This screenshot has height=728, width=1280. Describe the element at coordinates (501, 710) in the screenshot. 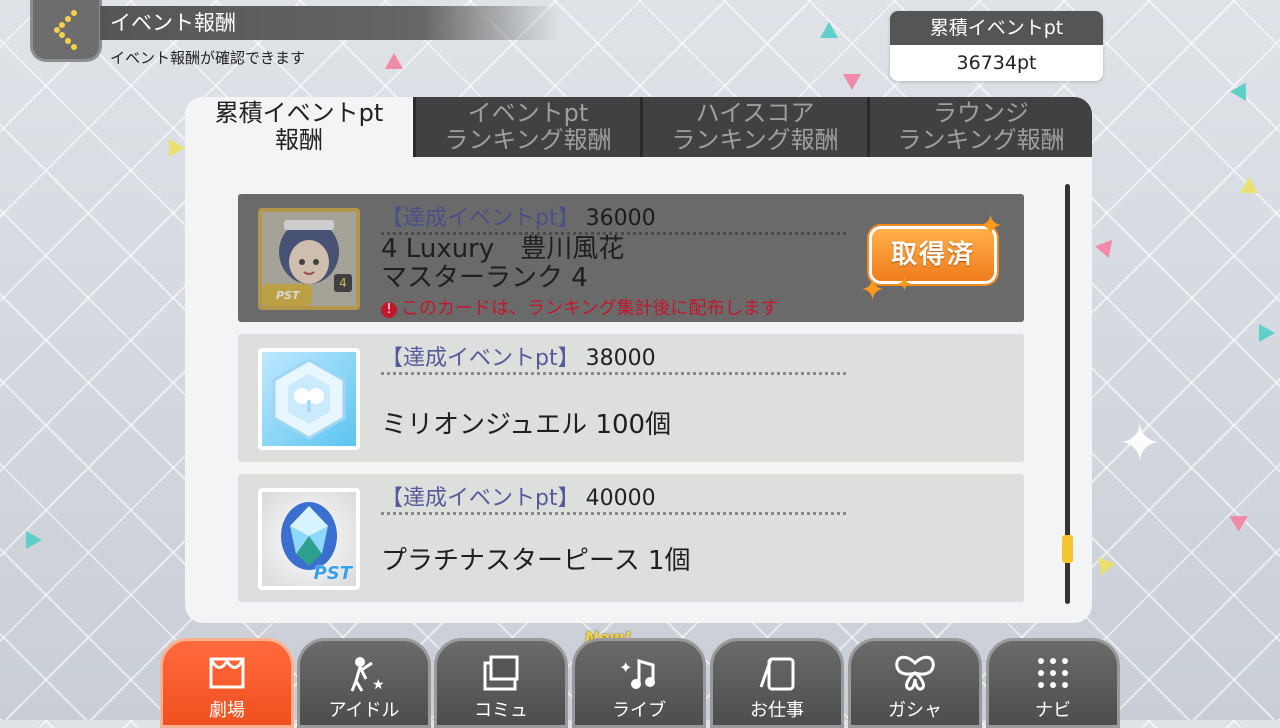

I see `nav-label: コミュ` at that location.